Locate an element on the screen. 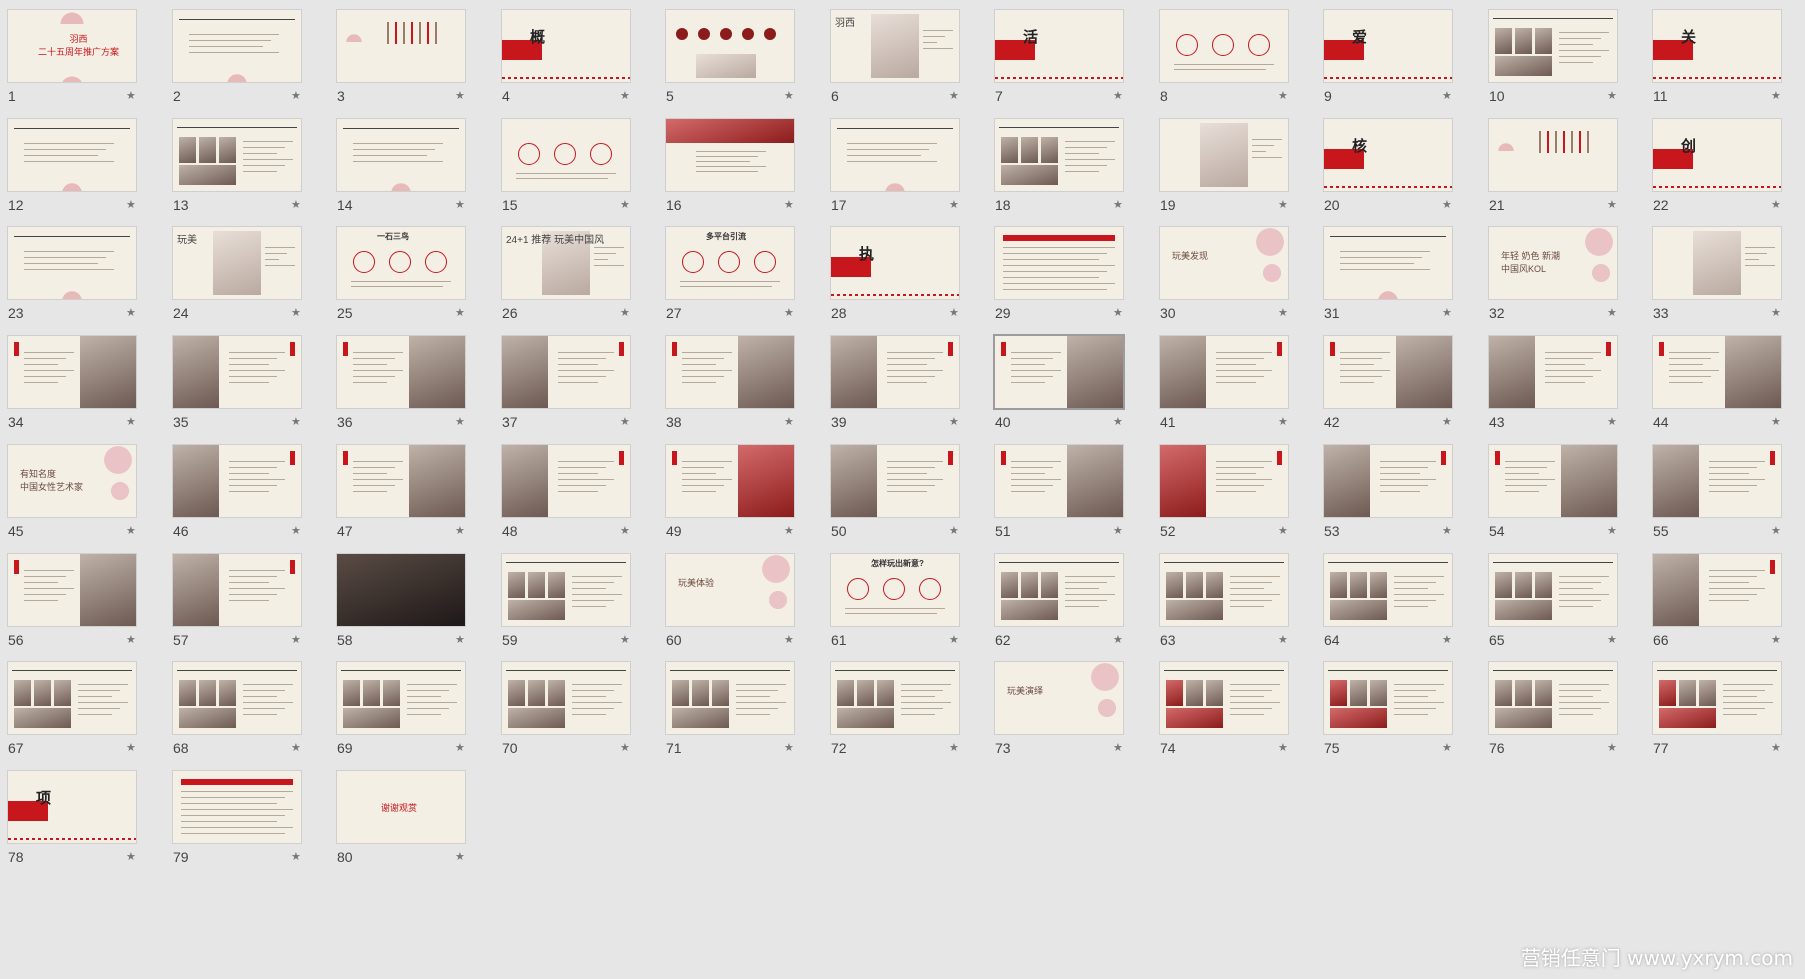 The width and height of the screenshot is (1805, 979). slide-thumbnail: 创 is located at coordinates (1717, 155).